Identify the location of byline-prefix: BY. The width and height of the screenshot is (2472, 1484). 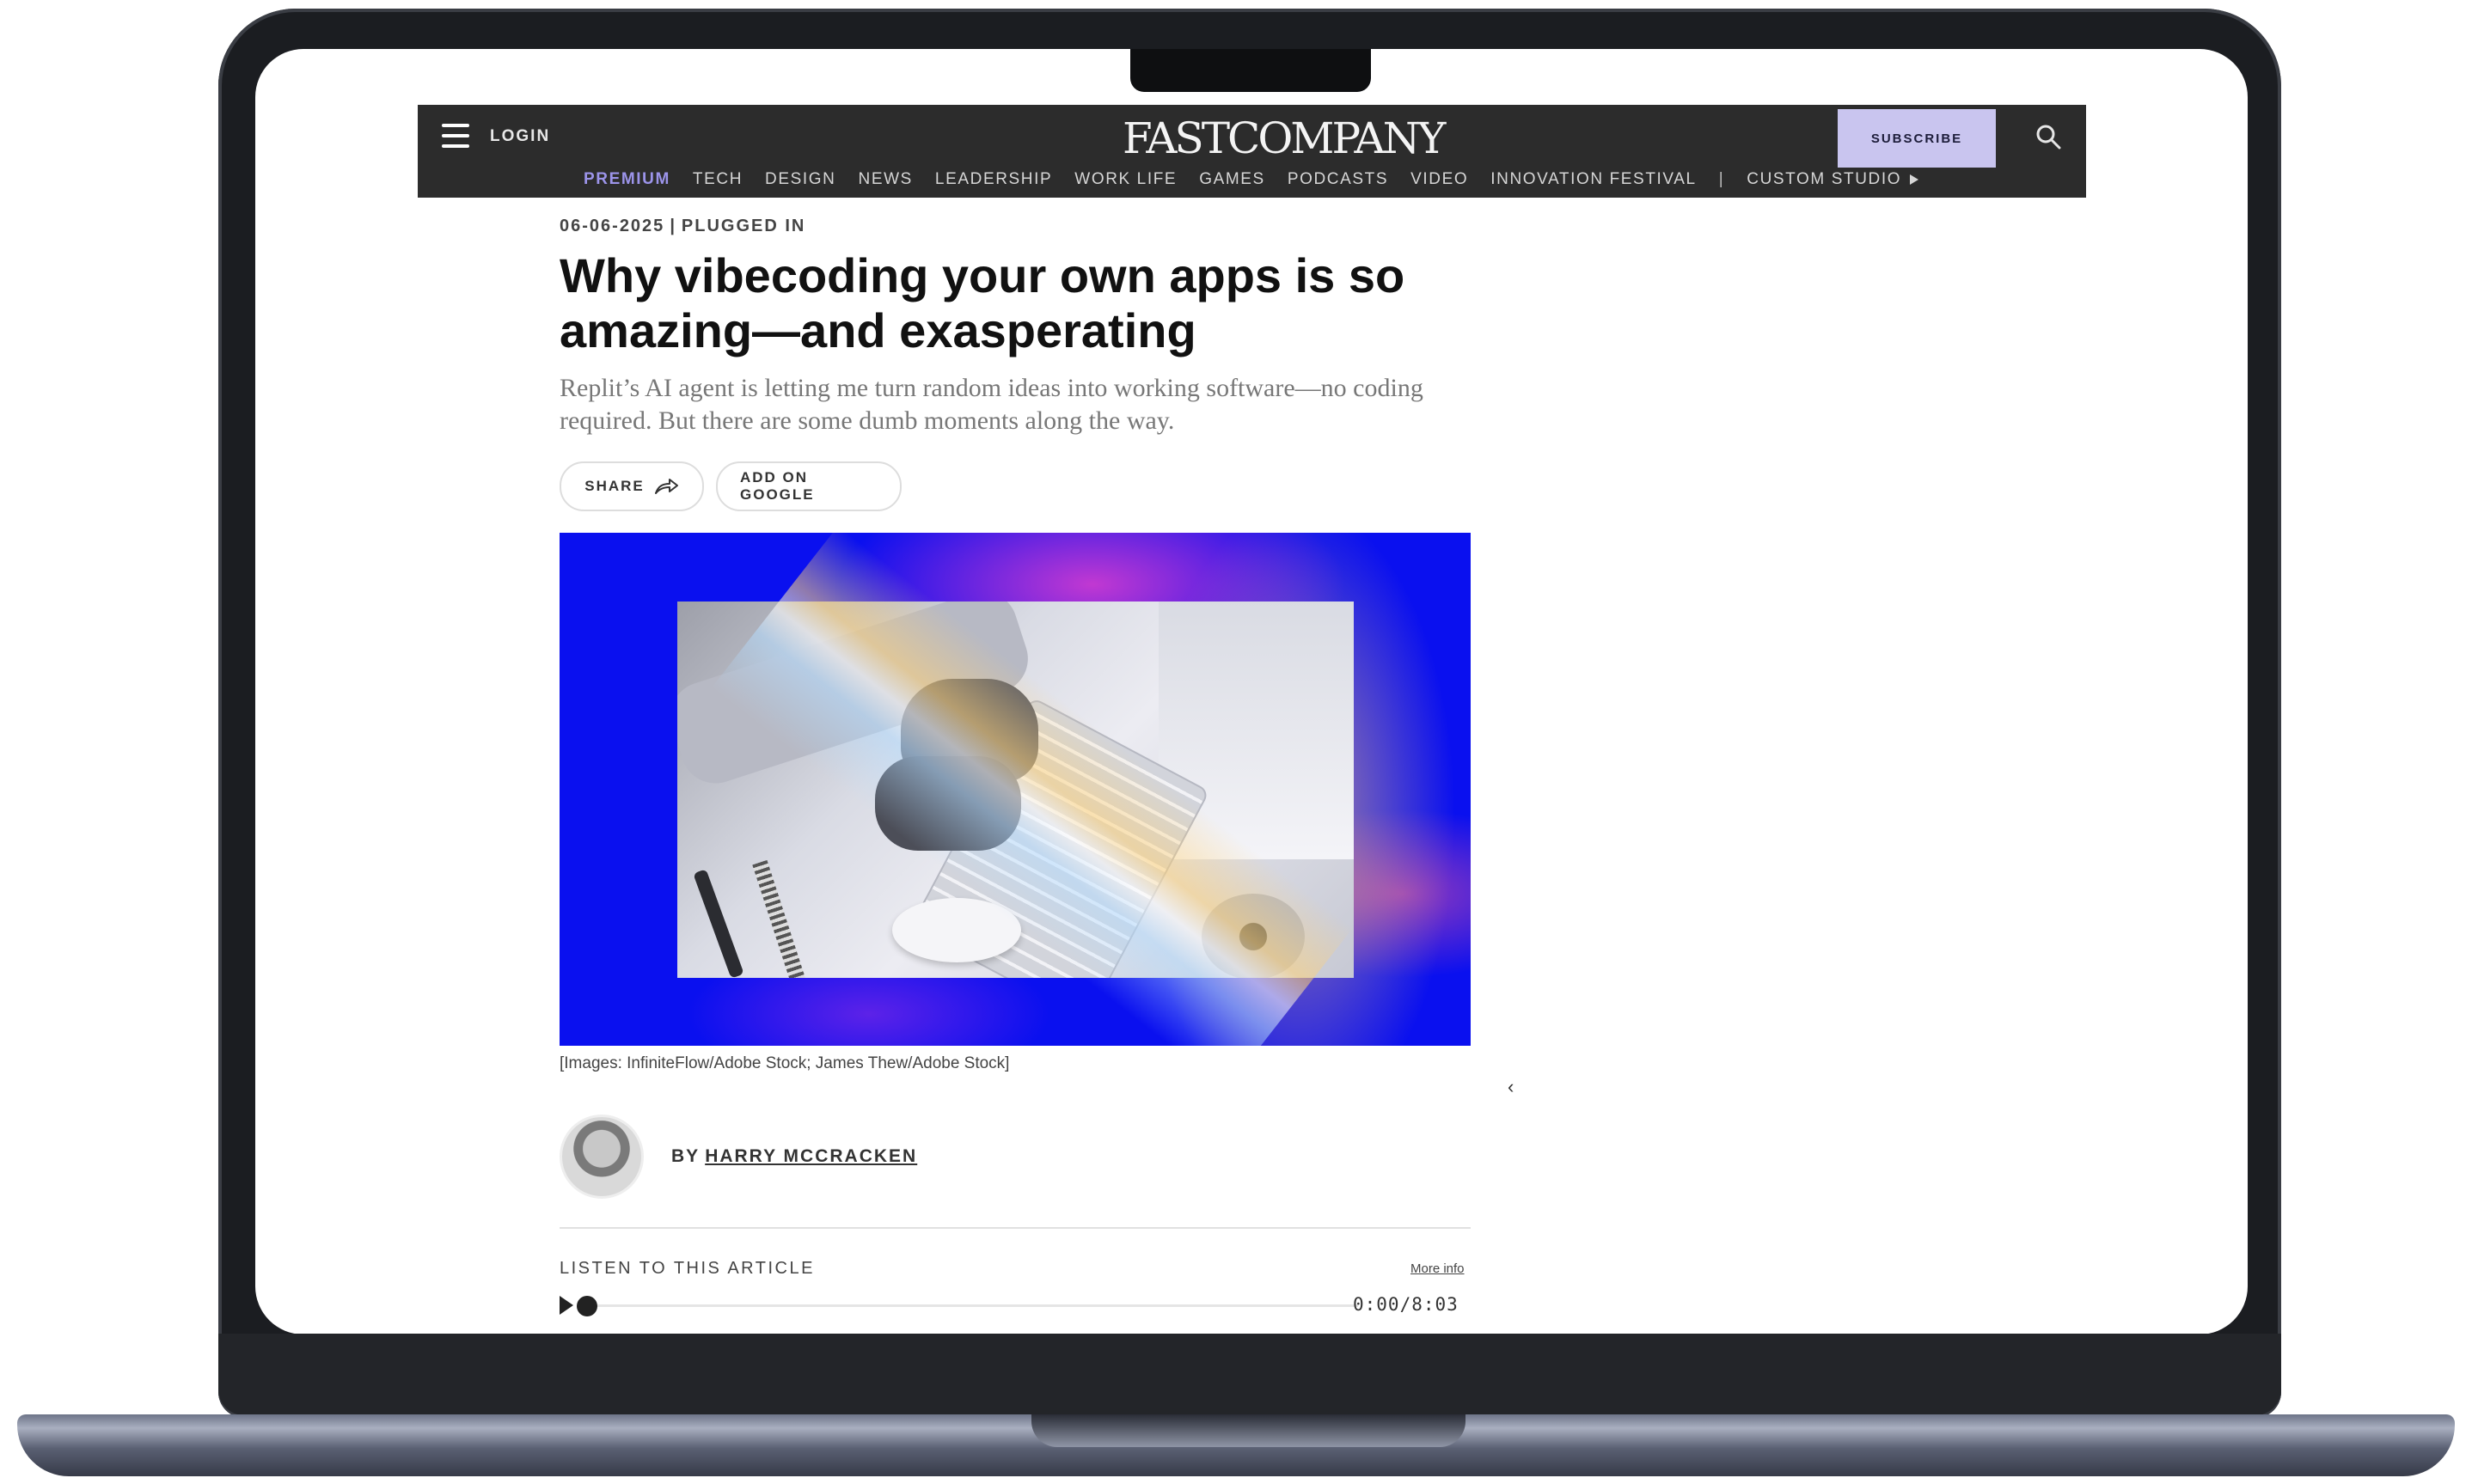
(686, 1156).